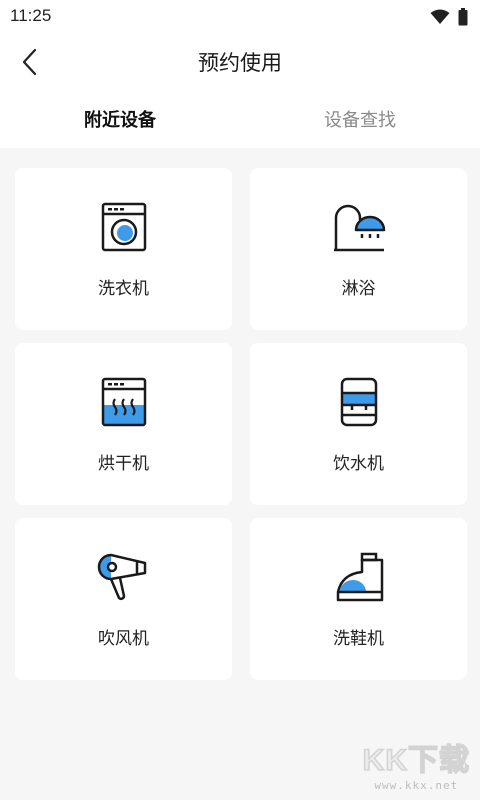 Image resolution: width=480 pixels, height=800 pixels. What do you see at coordinates (416, 760) in the screenshot?
I see `watermark-text: KK下载` at bounding box center [416, 760].